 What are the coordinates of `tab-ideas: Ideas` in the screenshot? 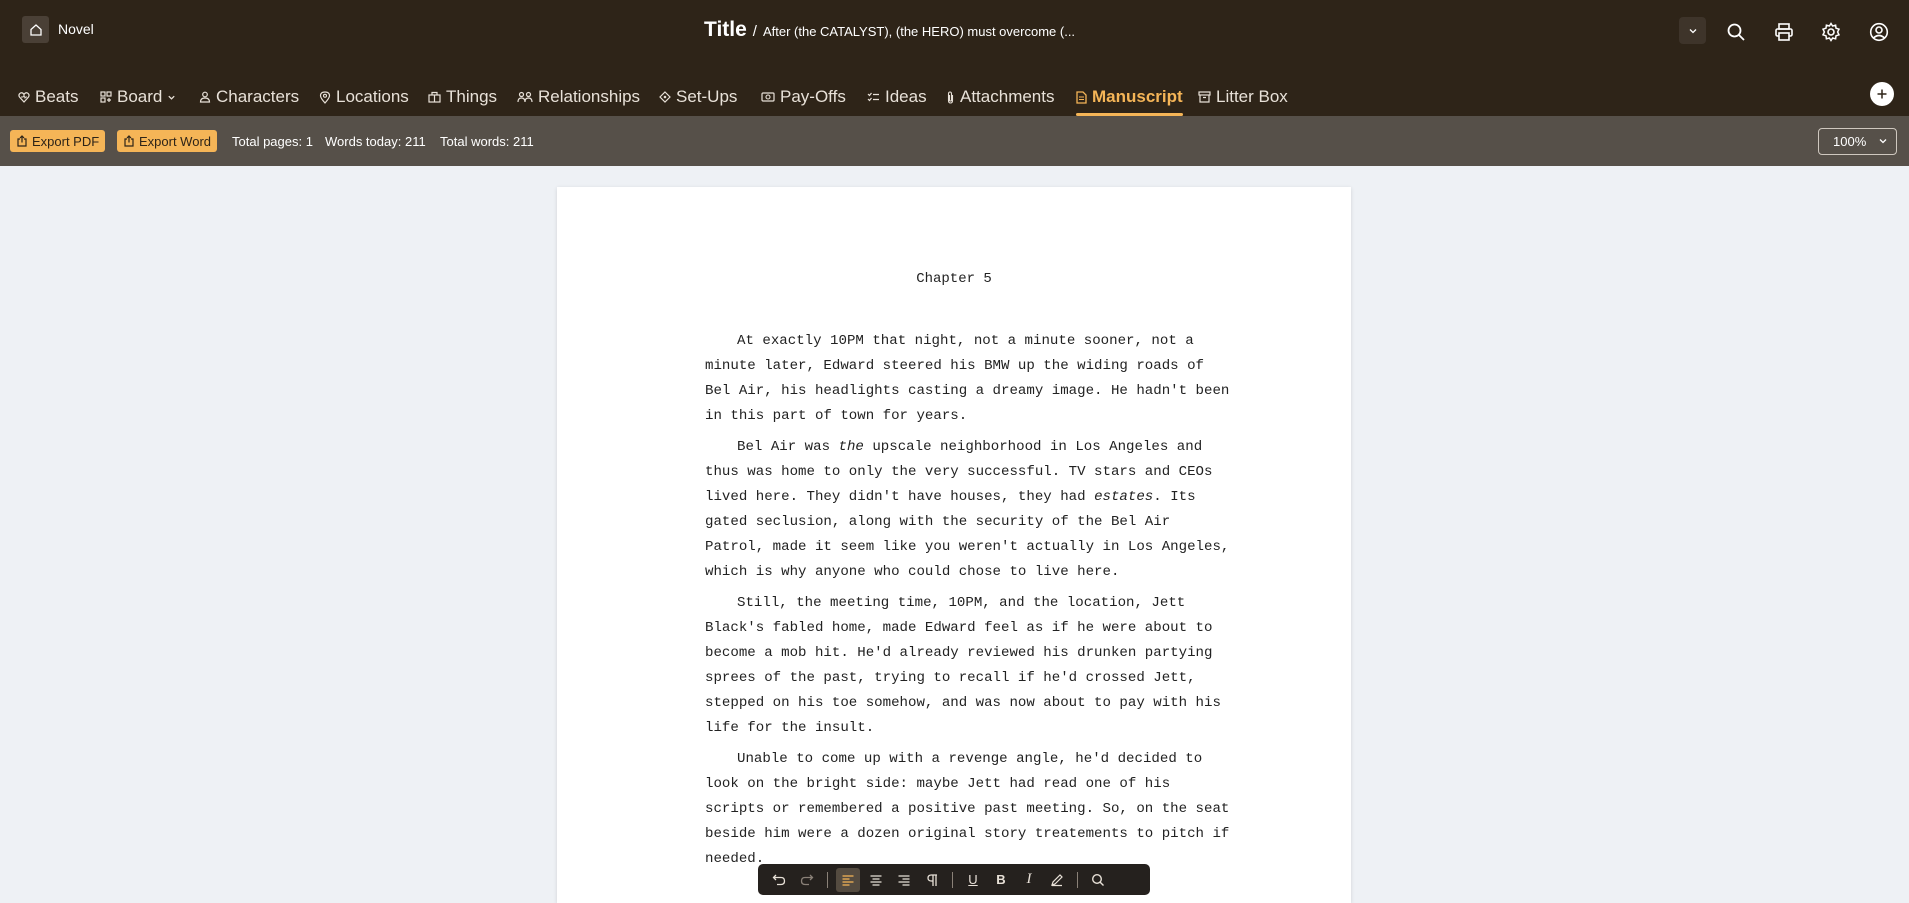 It's located at (897, 97).